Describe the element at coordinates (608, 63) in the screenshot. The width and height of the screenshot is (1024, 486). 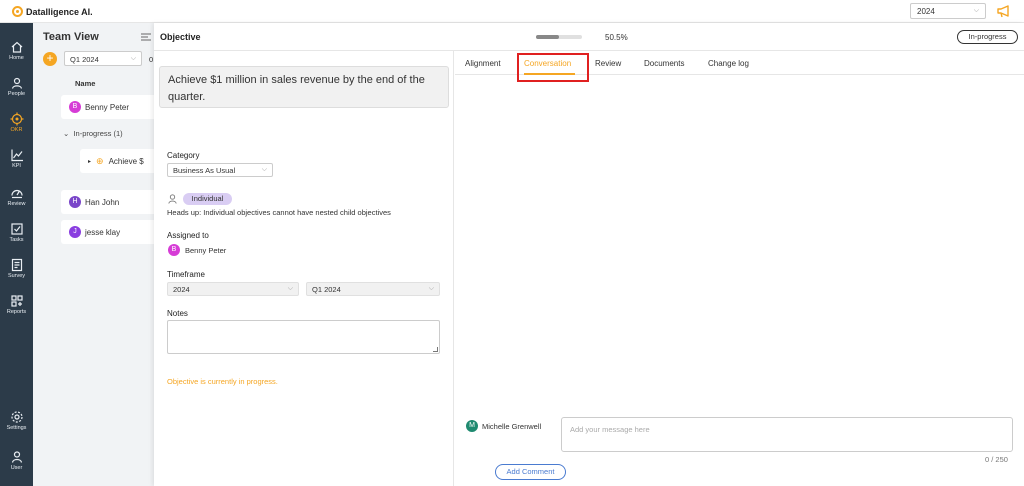
I see `tab-review: Review` at that location.